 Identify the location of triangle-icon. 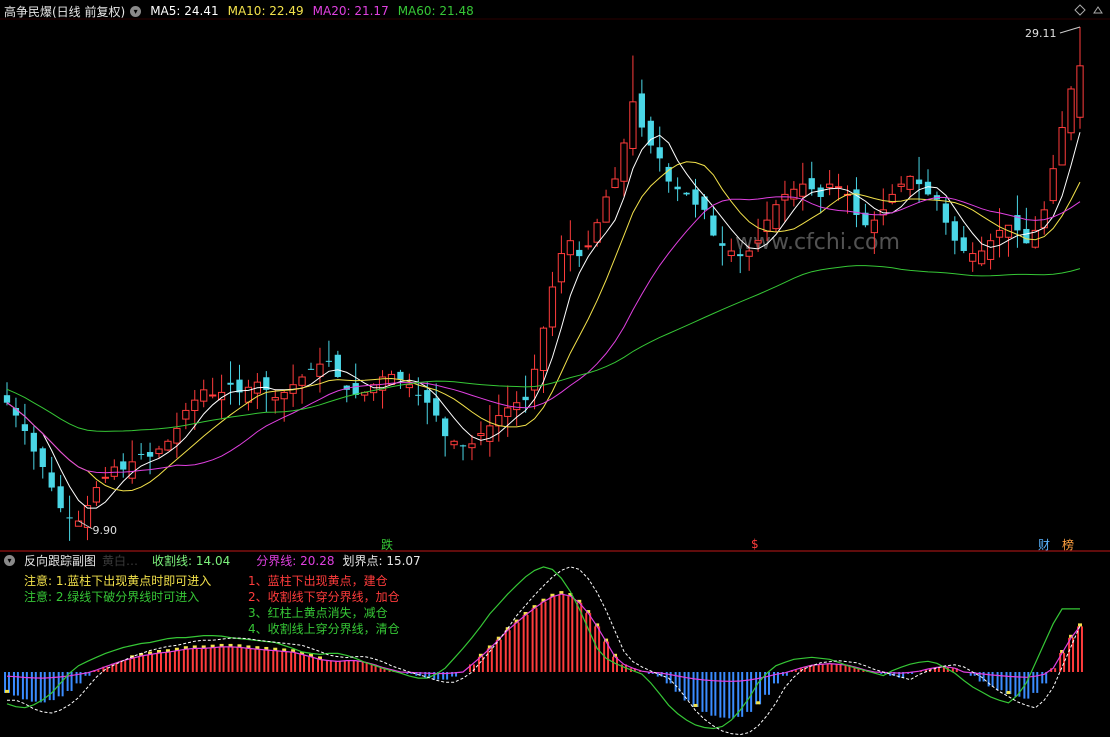
(1098, 10).